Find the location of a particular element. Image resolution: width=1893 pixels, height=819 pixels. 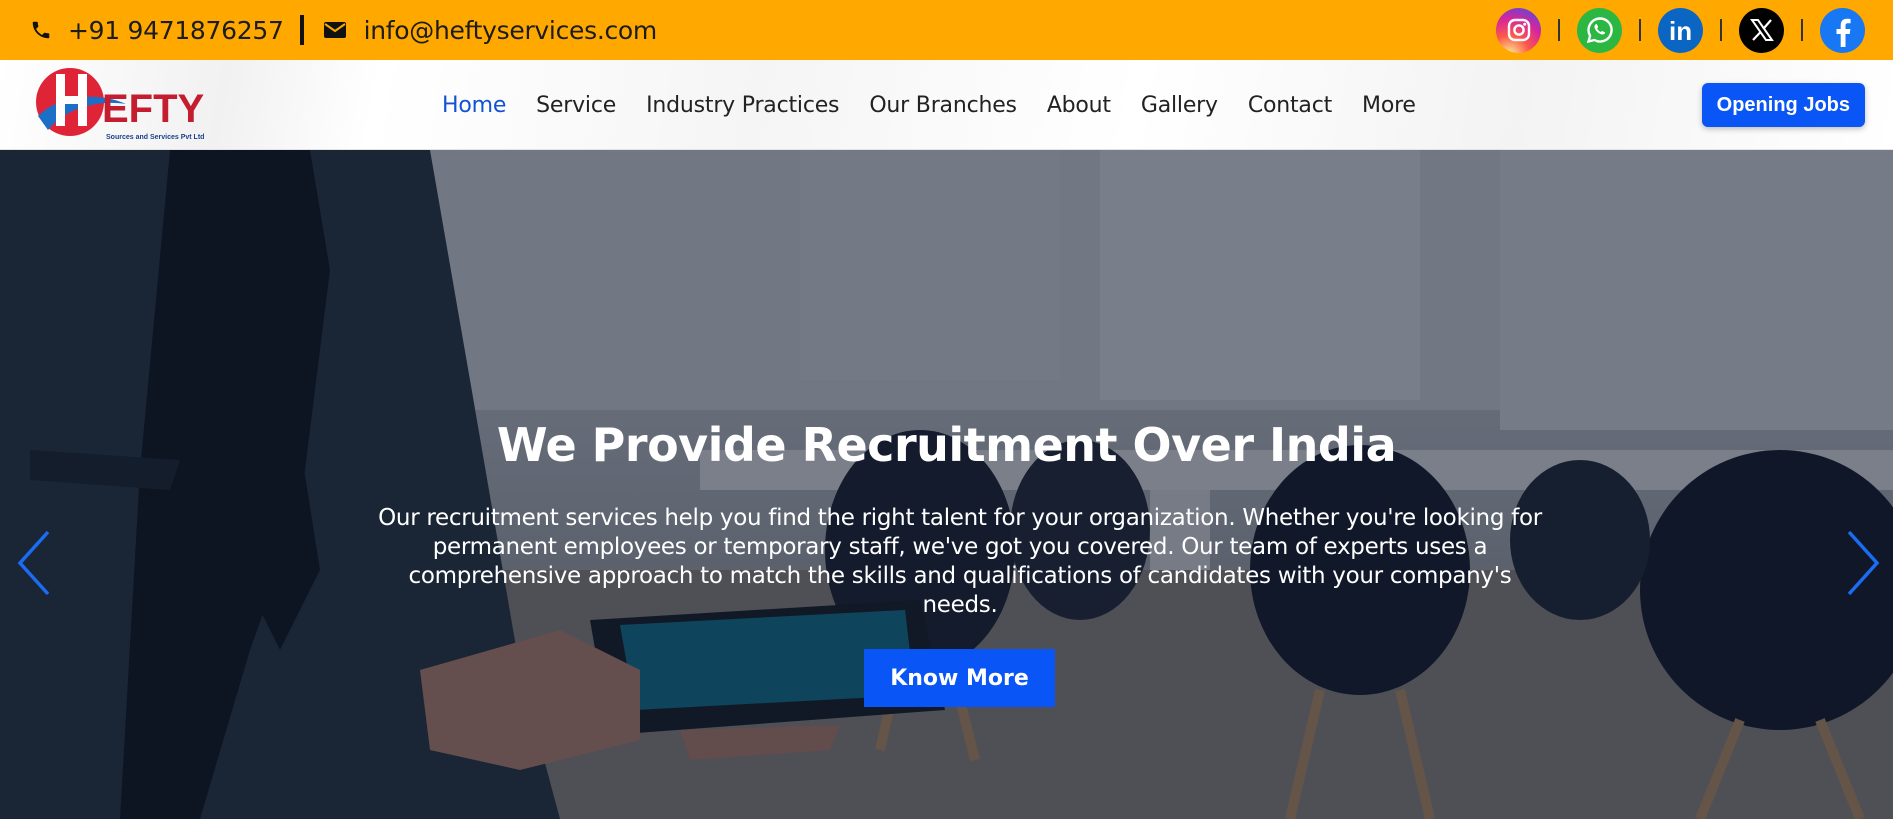

chevron-left-icon is located at coordinates (34, 563).